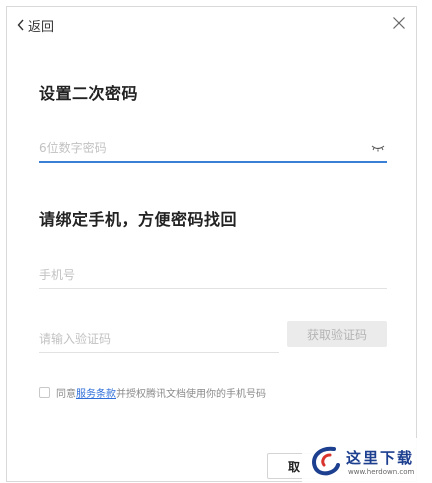 The height and width of the screenshot is (483, 432). What do you see at coordinates (66, 394) in the screenshot?
I see `agreement-prefix: 同意` at bounding box center [66, 394].